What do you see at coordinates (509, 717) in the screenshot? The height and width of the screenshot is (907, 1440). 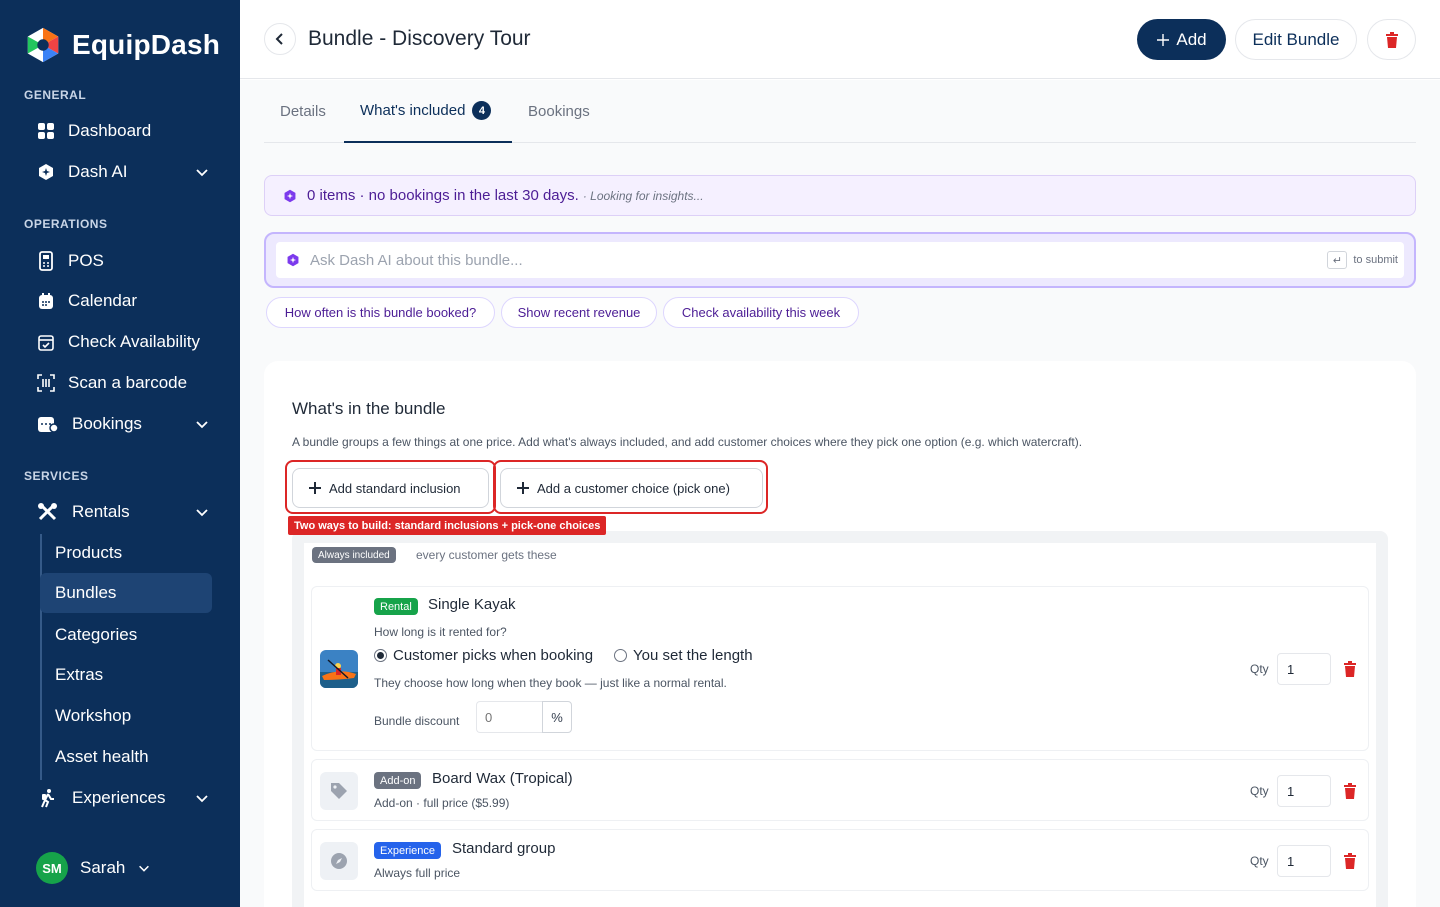 I see `bundle-discount-input` at bounding box center [509, 717].